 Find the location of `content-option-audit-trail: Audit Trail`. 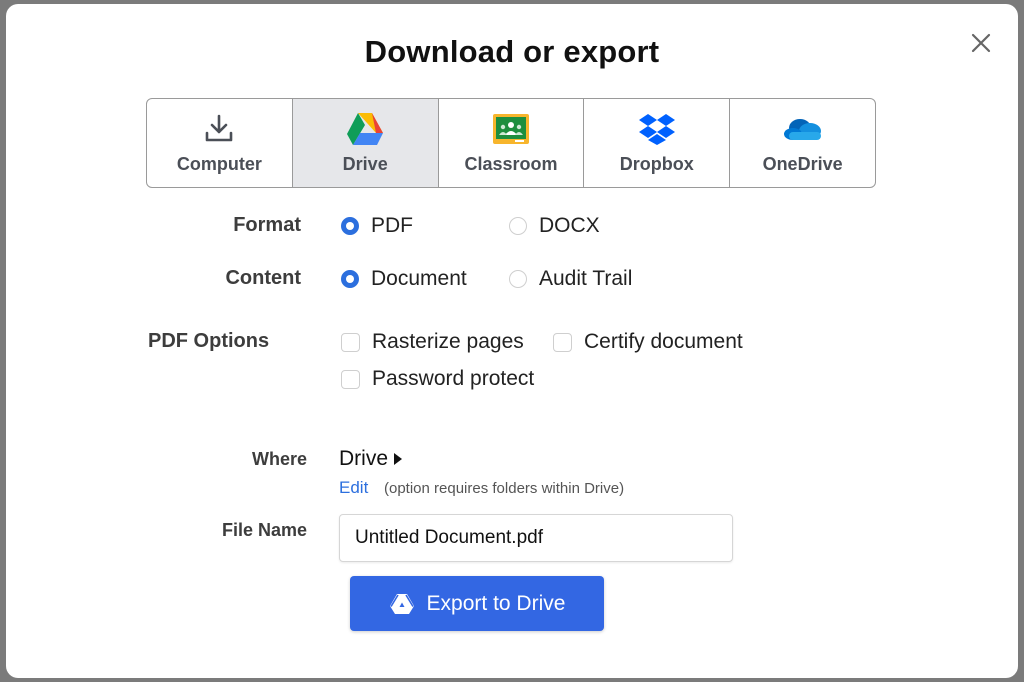

content-option-audit-trail: Audit Trail is located at coordinates (570, 279).